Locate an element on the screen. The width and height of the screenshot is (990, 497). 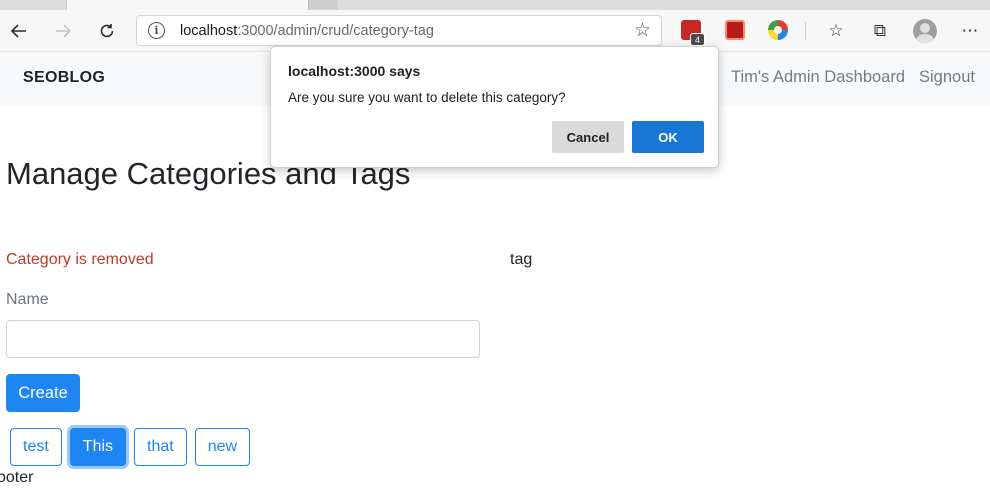
toolbar-divider is located at coordinates (805, 31).